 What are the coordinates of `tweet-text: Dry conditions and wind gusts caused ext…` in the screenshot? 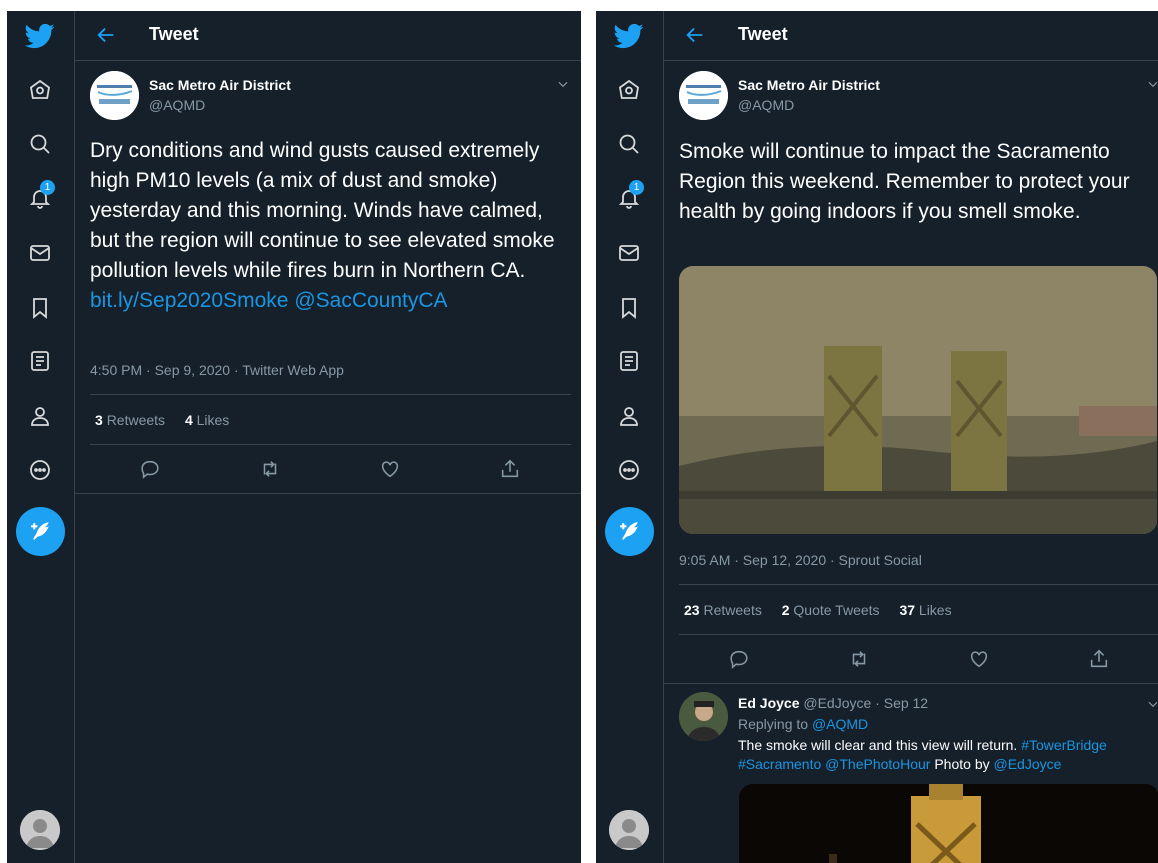 It's located at (330, 226).